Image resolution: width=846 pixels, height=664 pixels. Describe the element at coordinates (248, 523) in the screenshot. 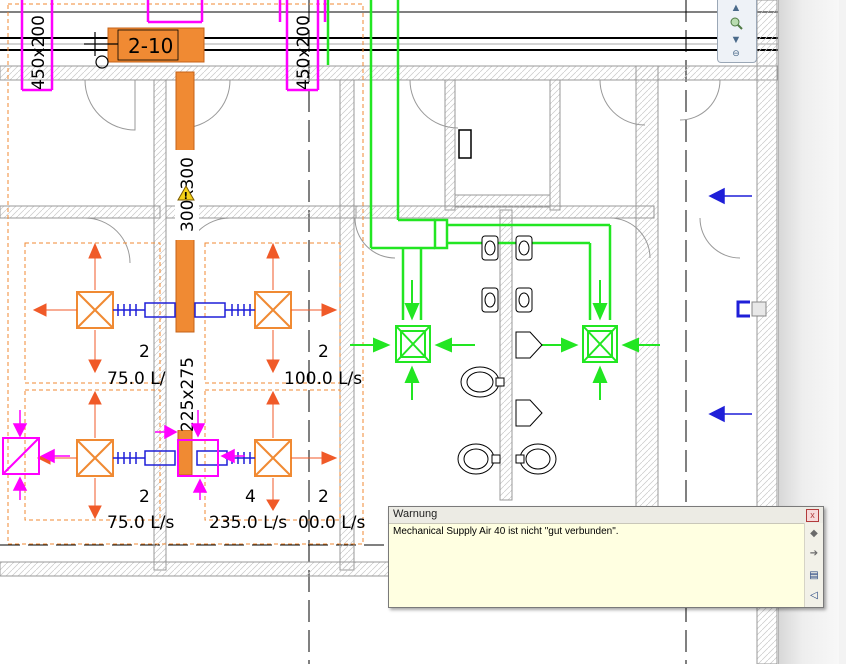

I see `terminal-flow-4: 235.0 L/s` at that location.